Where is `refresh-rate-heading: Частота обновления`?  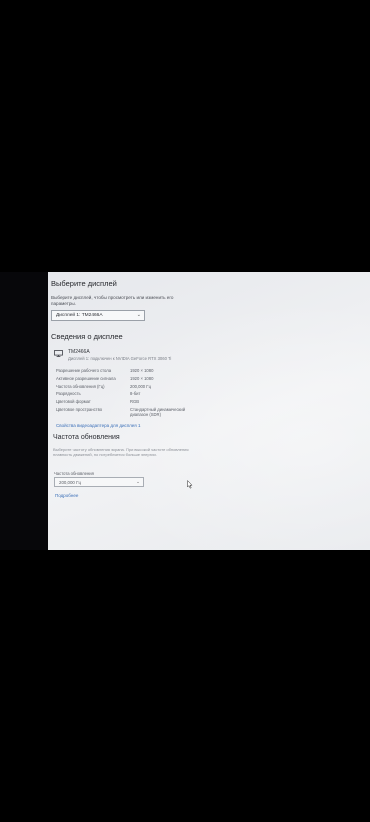 refresh-rate-heading: Частота обновления is located at coordinates (86, 437).